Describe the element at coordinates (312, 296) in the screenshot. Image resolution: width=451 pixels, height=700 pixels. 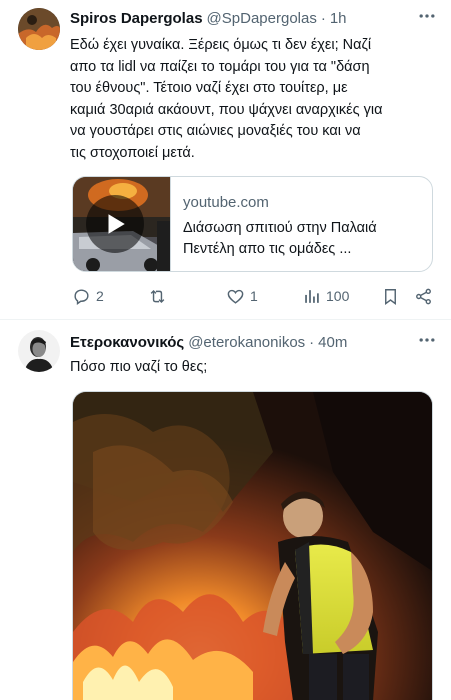
I see `views-chart-icon` at that location.